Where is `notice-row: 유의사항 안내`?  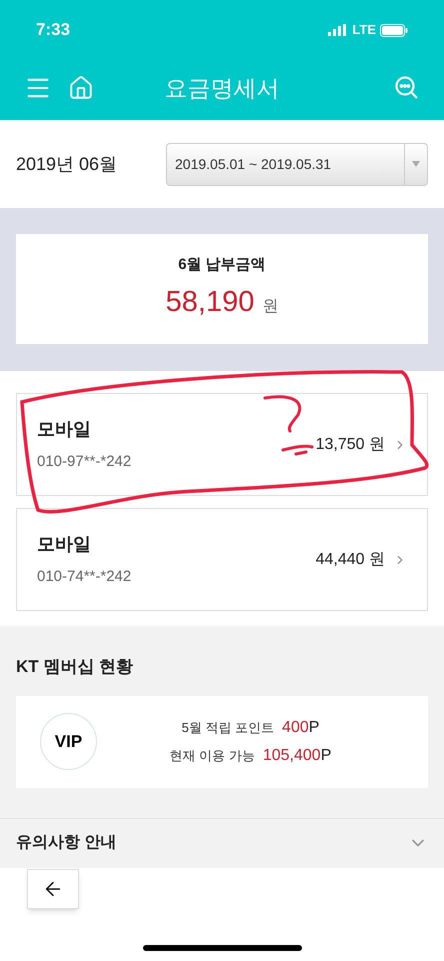 notice-row: 유의사항 안내 is located at coordinates (222, 843).